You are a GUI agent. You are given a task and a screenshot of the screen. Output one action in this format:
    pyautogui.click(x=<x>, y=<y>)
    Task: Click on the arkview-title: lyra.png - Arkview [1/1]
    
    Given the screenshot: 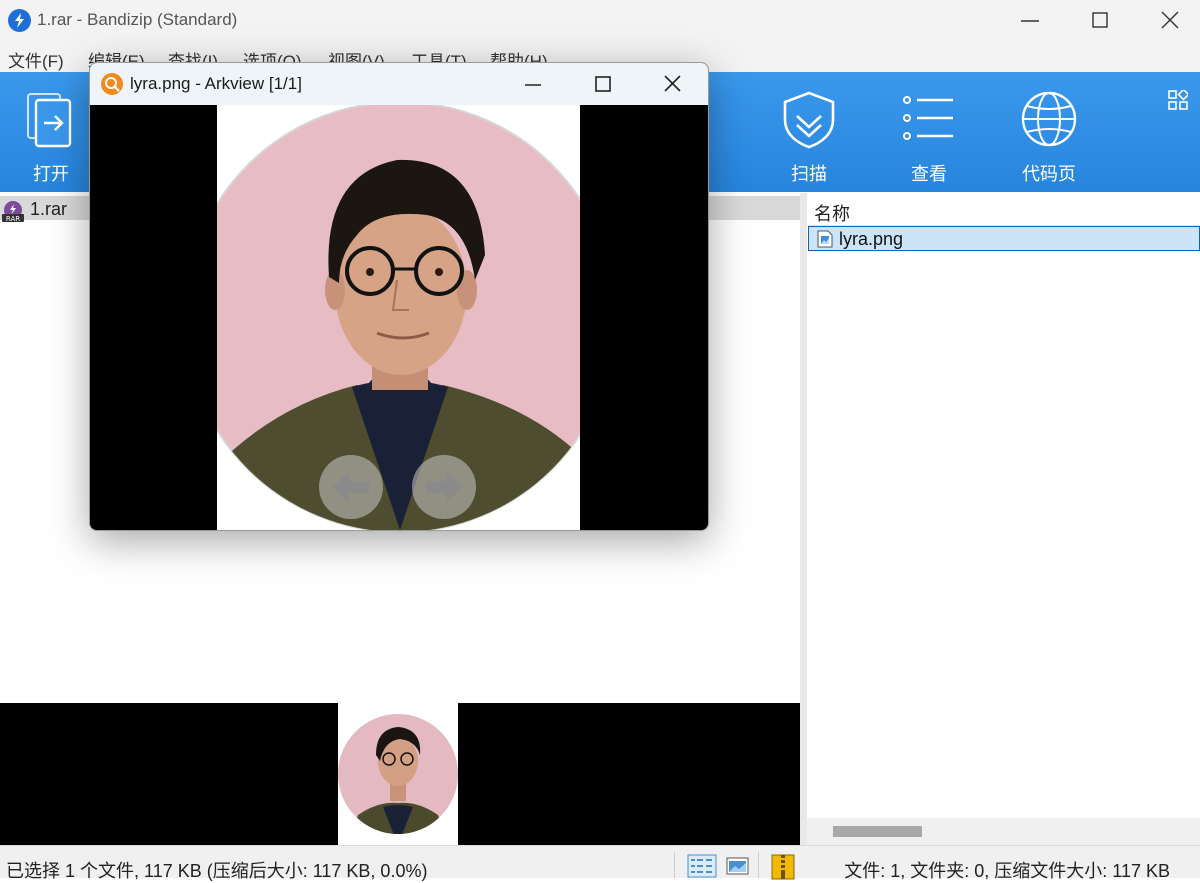 What is the action you would take?
    pyautogui.click(x=216, y=83)
    